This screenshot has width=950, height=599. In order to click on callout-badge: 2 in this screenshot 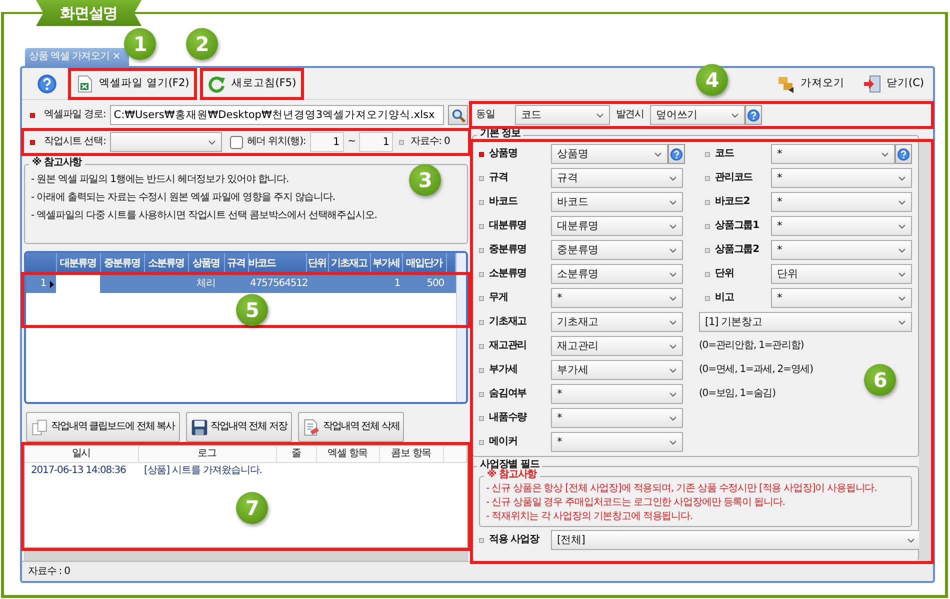, I will do `click(202, 44)`.